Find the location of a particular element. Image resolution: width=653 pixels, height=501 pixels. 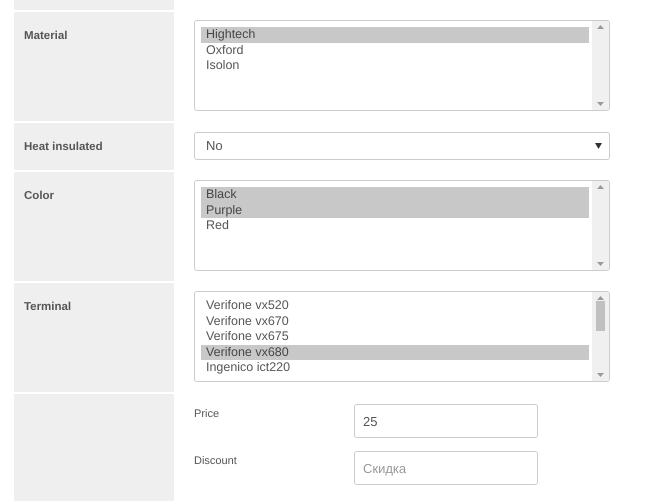

input-label: Discount is located at coordinates (215, 461).